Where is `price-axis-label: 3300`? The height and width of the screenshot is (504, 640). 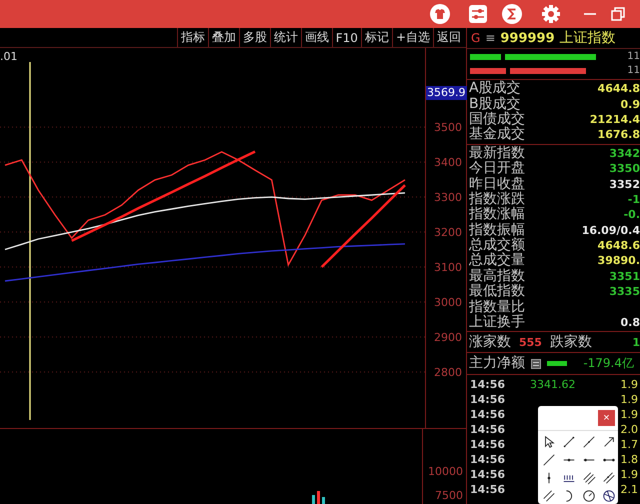
price-axis-label: 3300 is located at coordinates (448, 197).